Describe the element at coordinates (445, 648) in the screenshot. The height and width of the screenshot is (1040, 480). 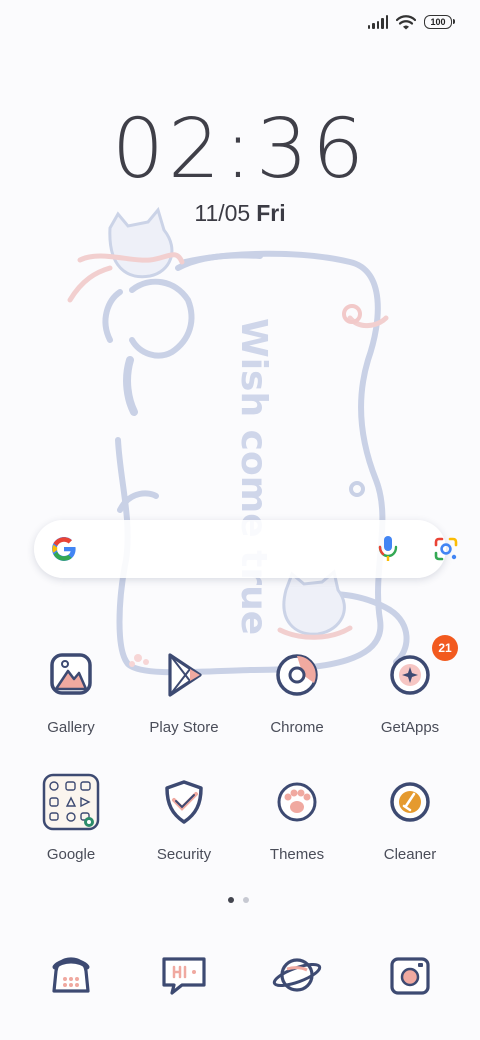
I see `notification-badge: 21` at that location.